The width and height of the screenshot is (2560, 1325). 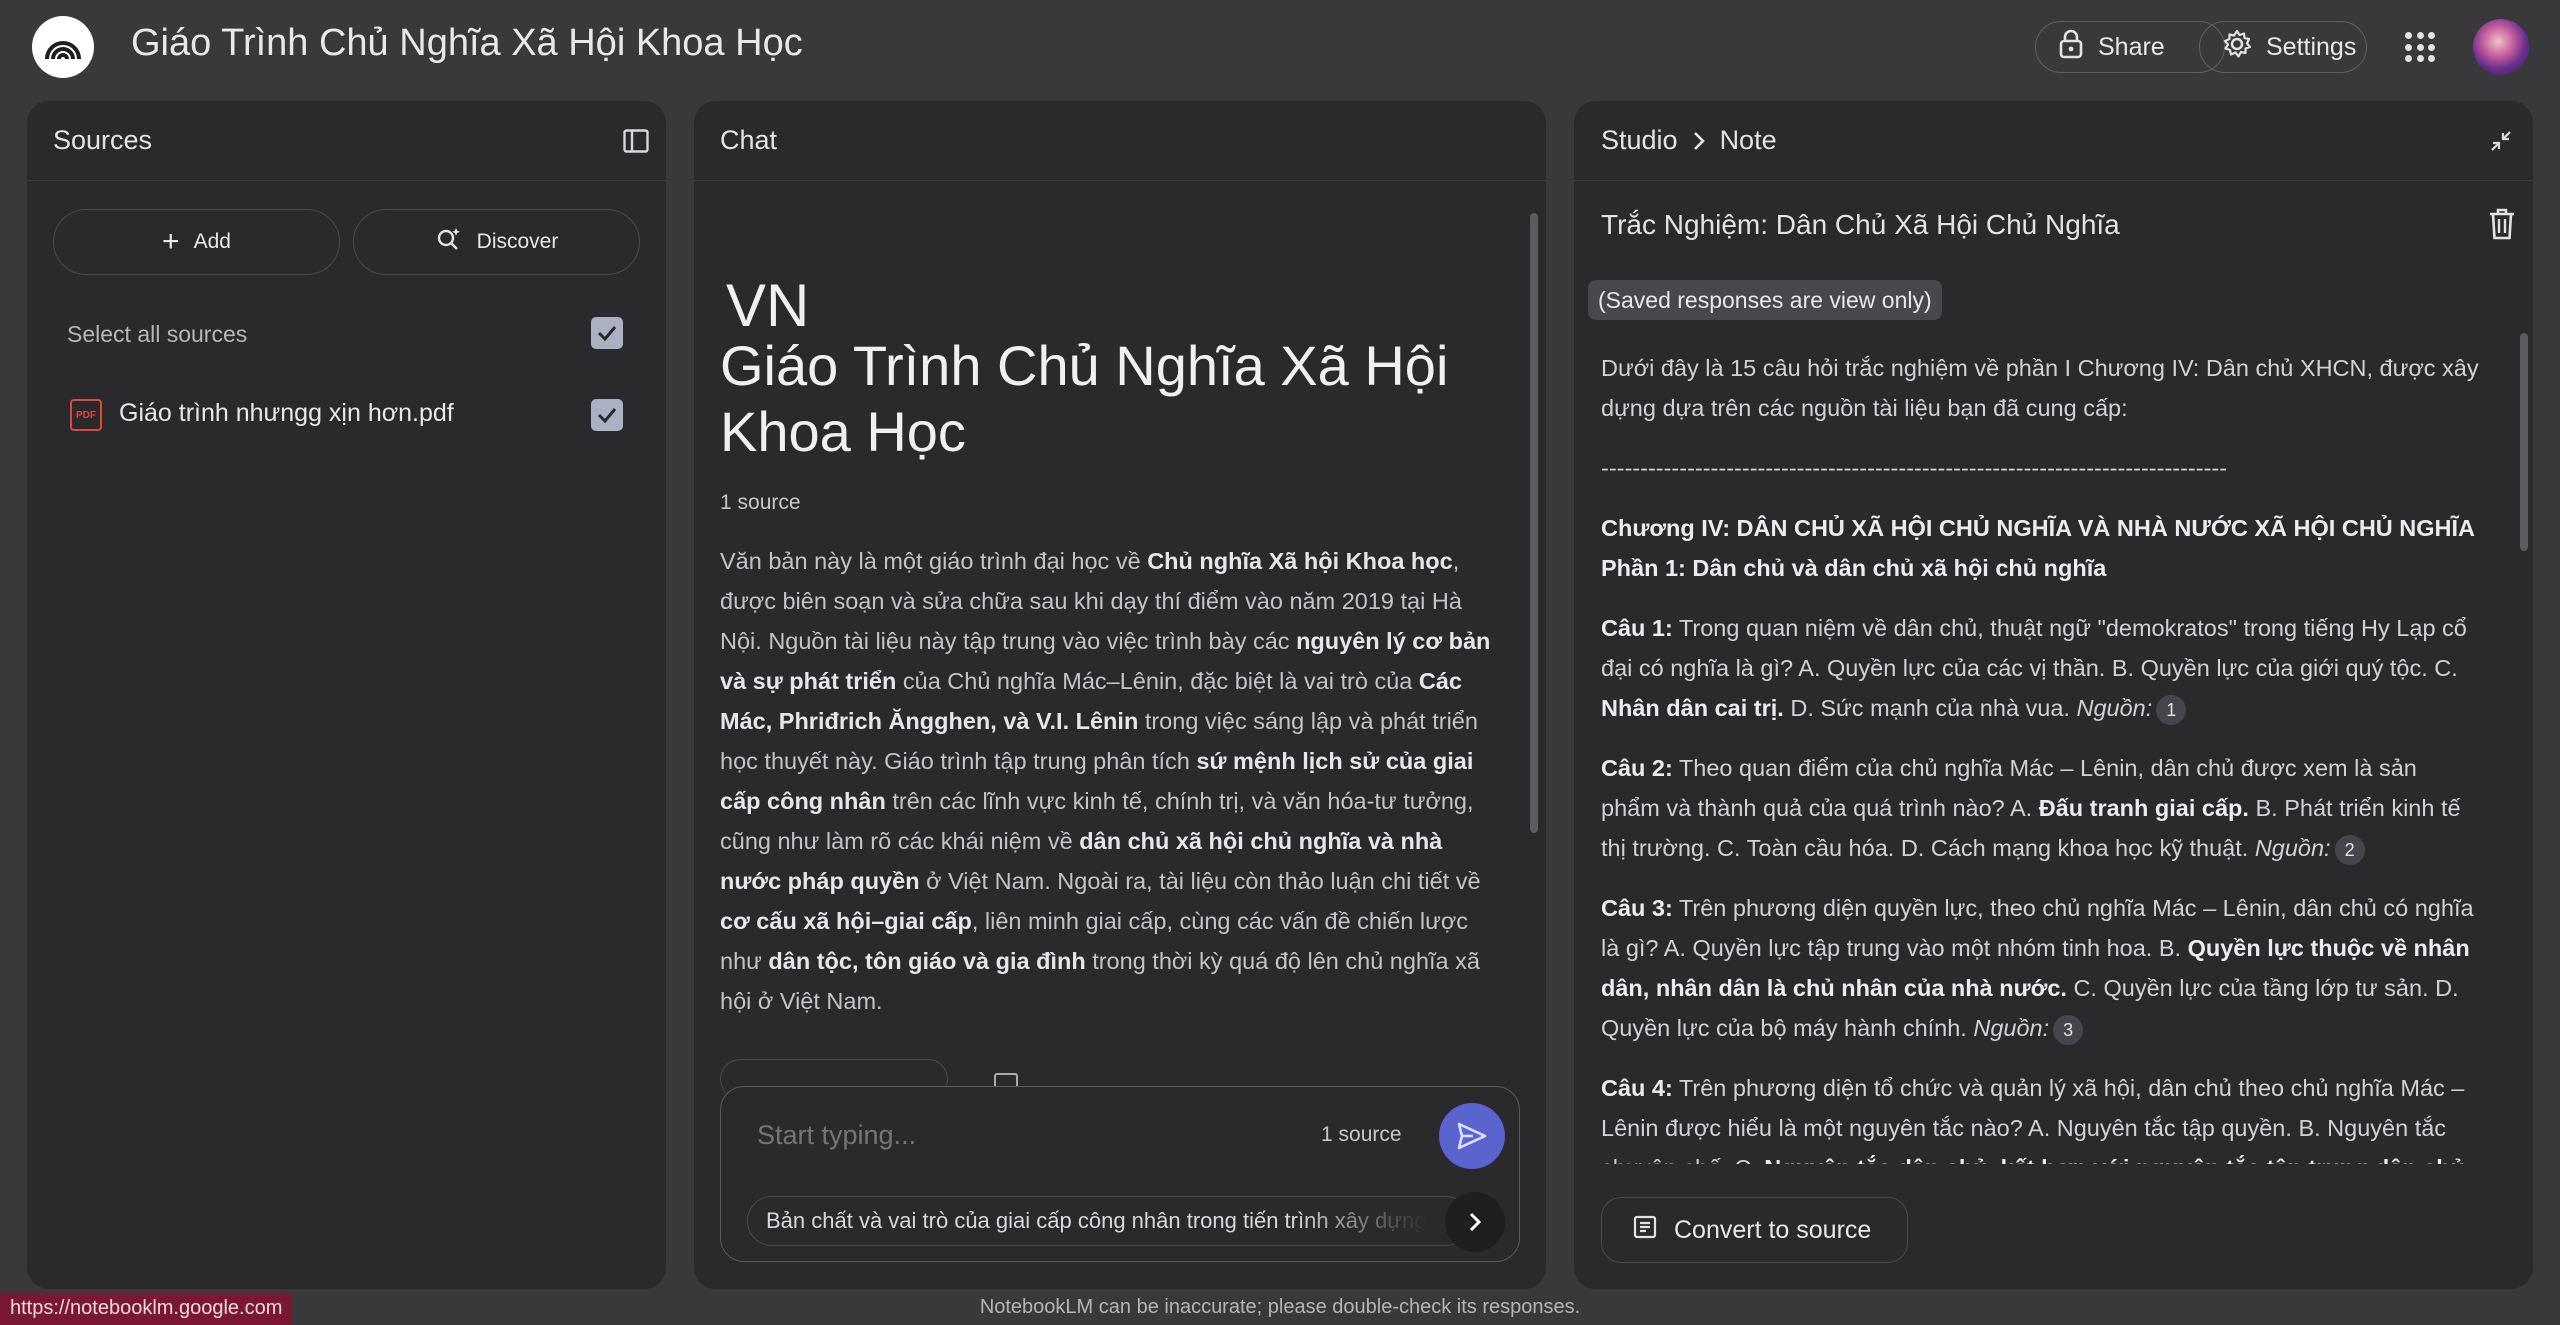 I want to click on settings-button: Settings, so click(x=2283, y=47).